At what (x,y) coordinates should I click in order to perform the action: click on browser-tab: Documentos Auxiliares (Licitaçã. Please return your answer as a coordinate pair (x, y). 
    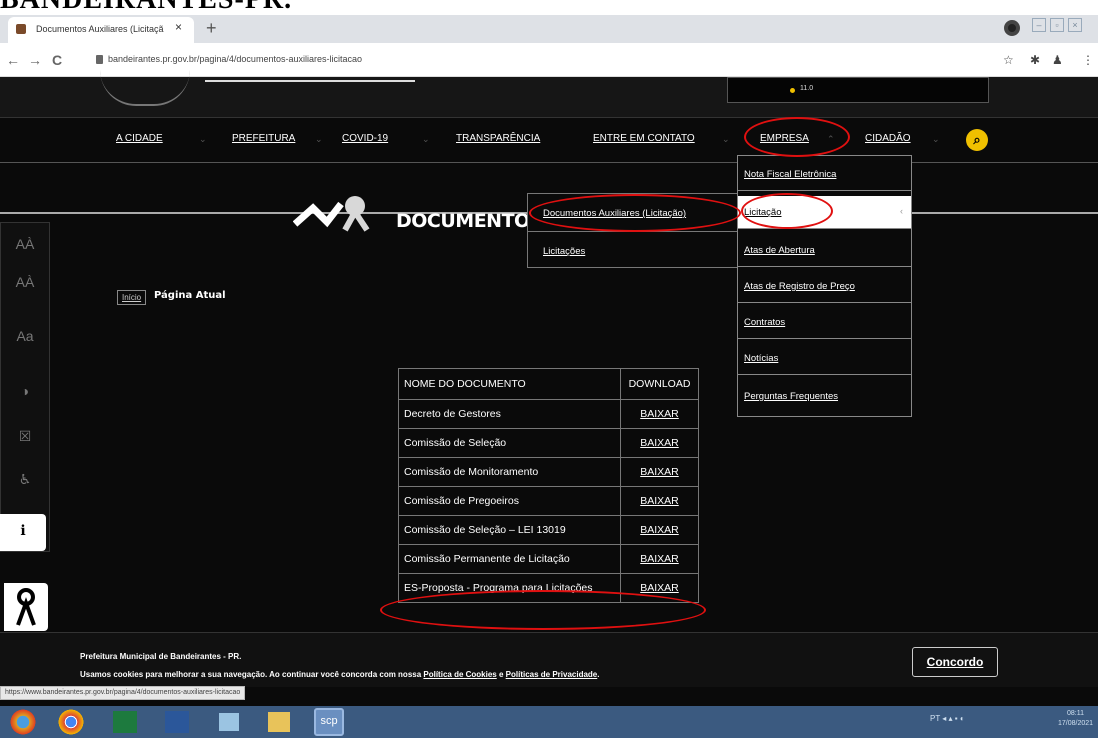
    Looking at the image, I should click on (101, 30).